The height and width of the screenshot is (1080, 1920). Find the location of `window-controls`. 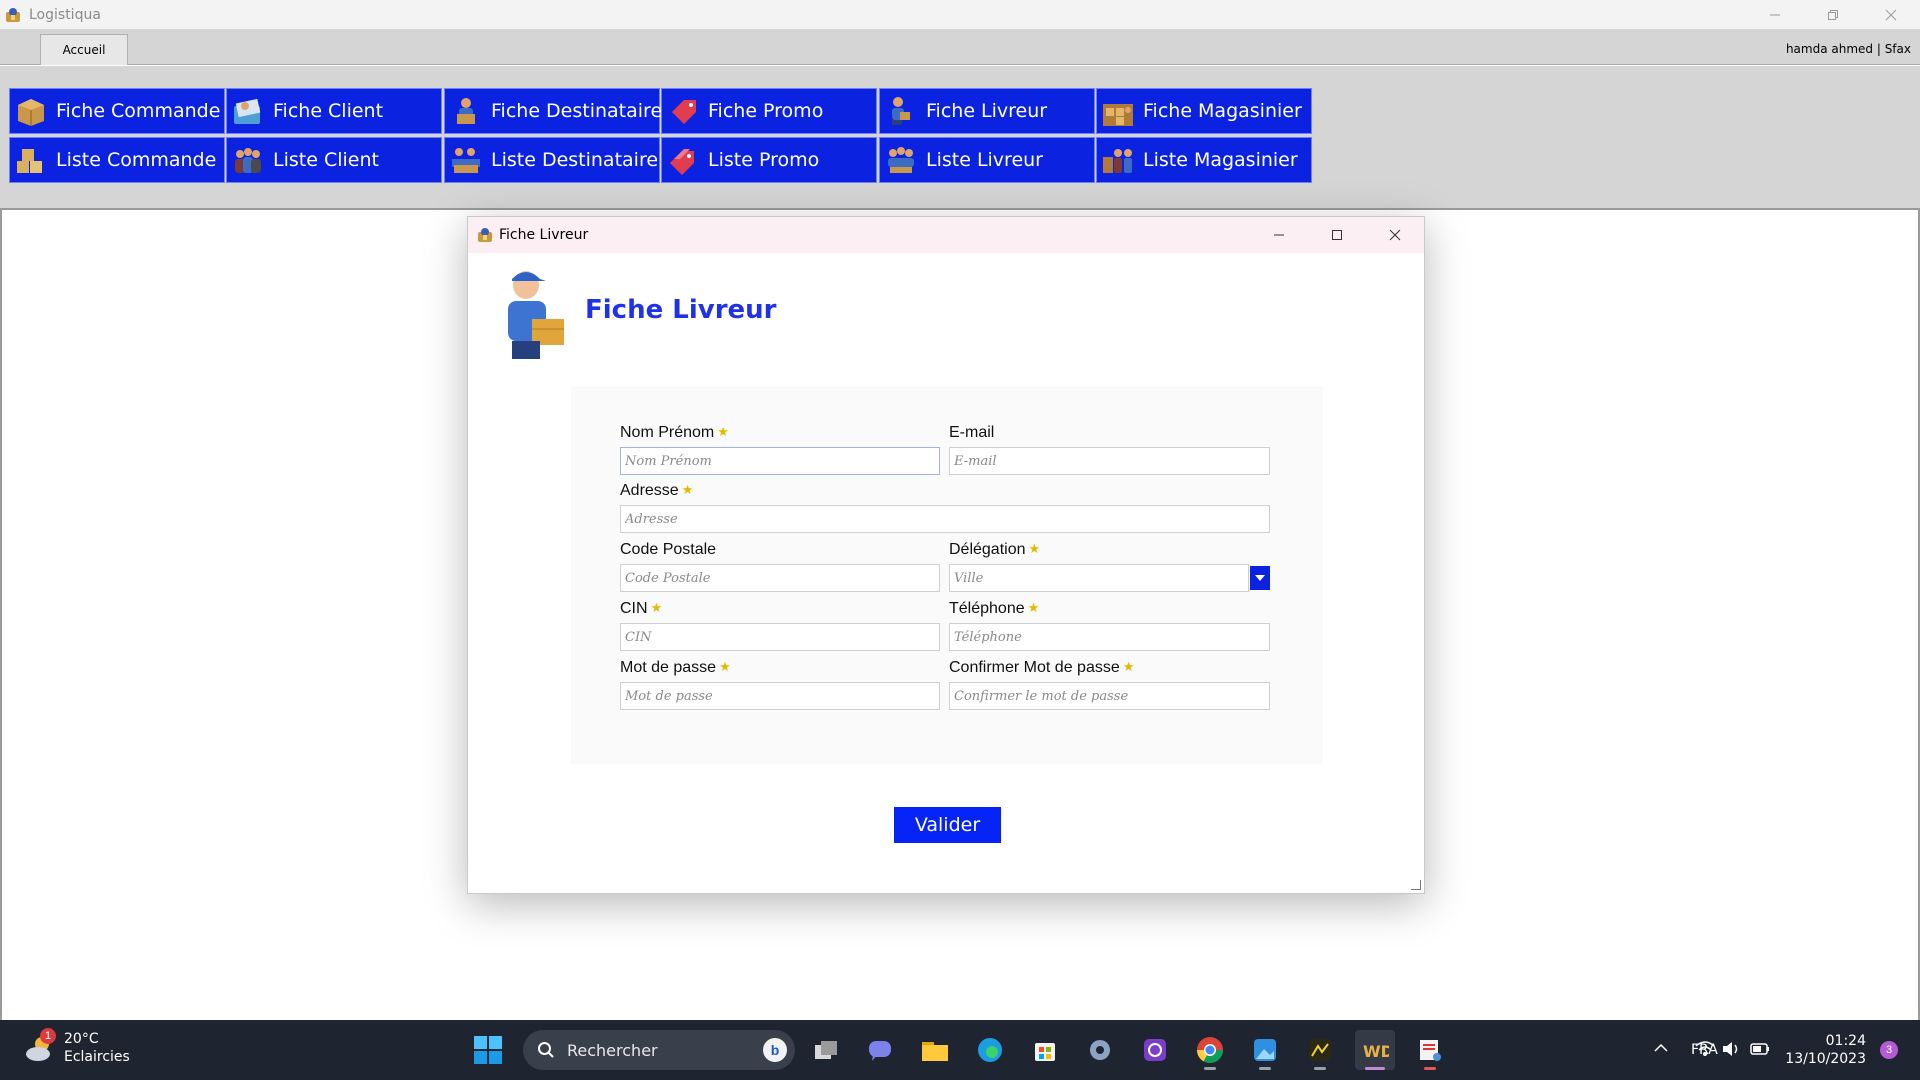

window-controls is located at coordinates (1833, 14).